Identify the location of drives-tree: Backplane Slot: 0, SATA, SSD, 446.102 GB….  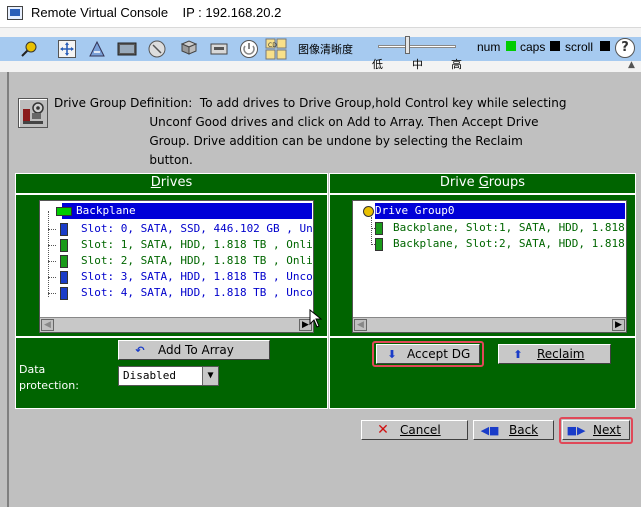
(176, 266).